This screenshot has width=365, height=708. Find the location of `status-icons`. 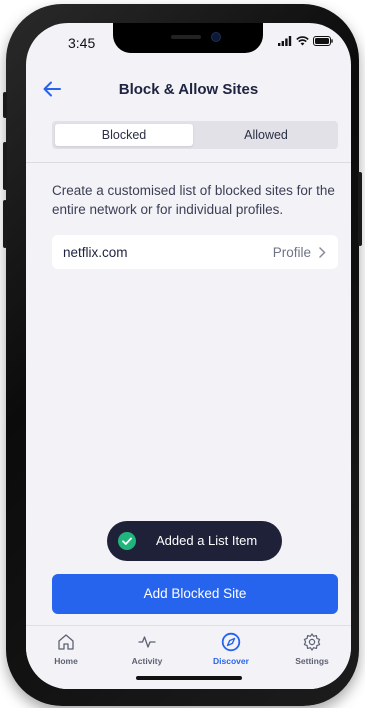

status-icons is located at coordinates (305, 41).